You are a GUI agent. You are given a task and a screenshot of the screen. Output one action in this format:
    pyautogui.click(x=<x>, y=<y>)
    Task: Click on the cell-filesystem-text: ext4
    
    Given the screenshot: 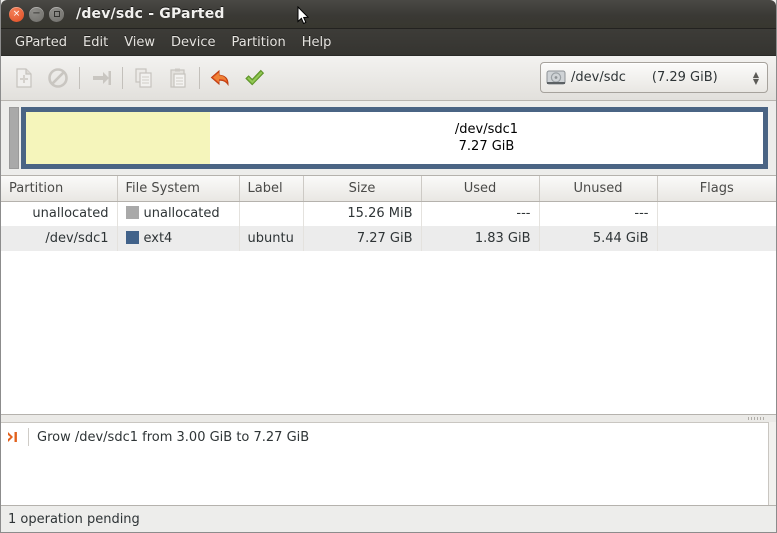 What is the action you would take?
    pyautogui.click(x=158, y=238)
    